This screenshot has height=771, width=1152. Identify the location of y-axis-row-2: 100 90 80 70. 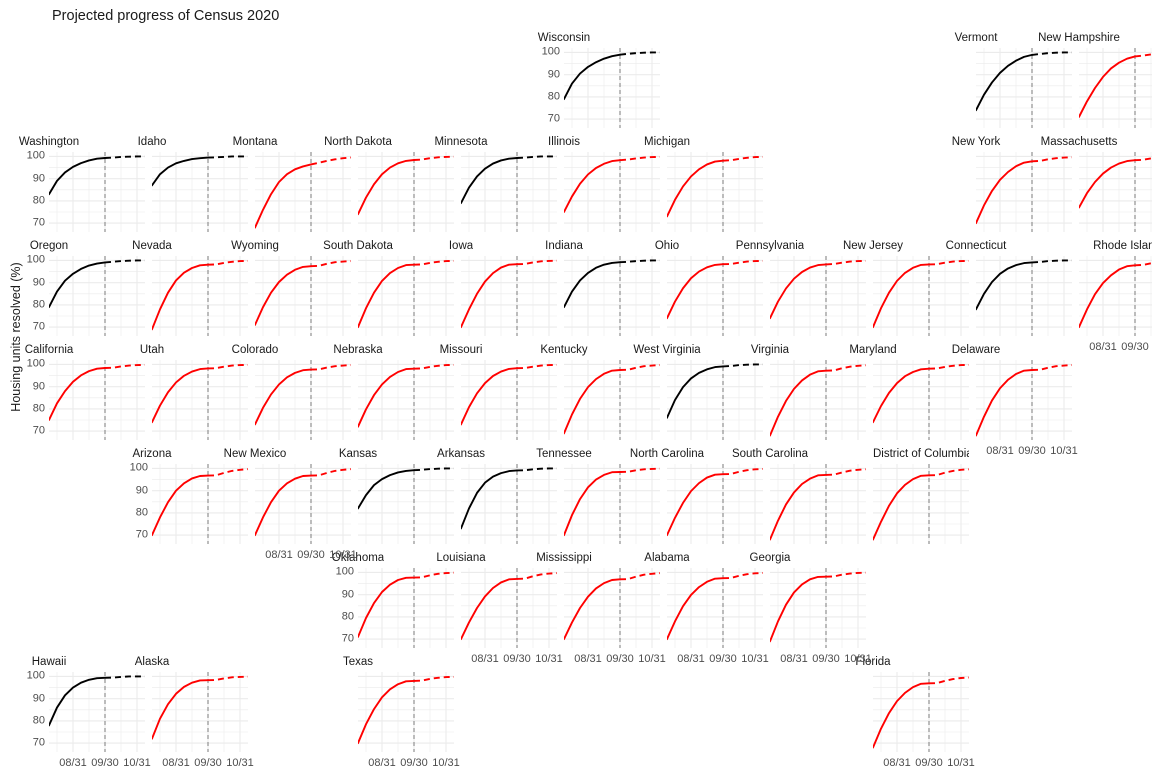
(32, 191).